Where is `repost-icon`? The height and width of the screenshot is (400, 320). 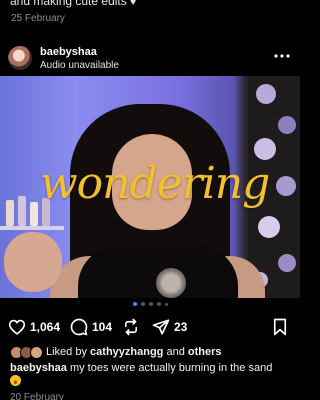
repost-icon is located at coordinates (131, 327).